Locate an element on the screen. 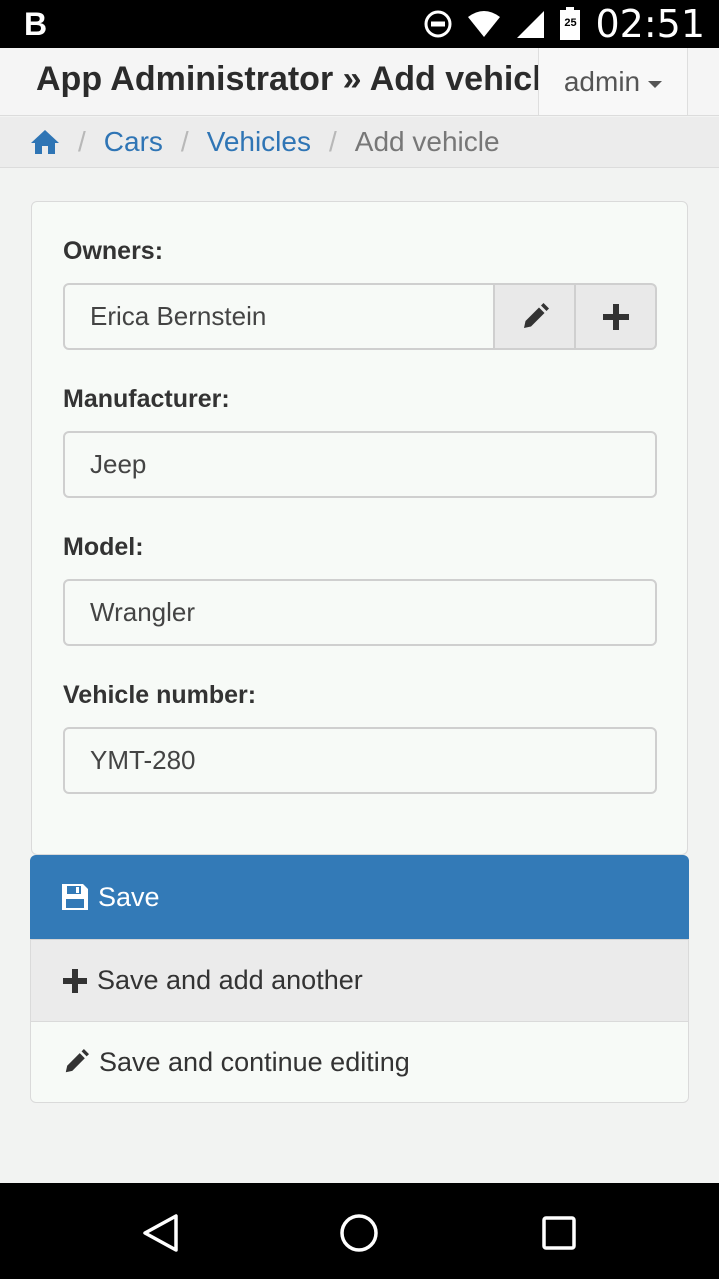 The width and height of the screenshot is (719, 1279). signal-icon is located at coordinates (530, 24).